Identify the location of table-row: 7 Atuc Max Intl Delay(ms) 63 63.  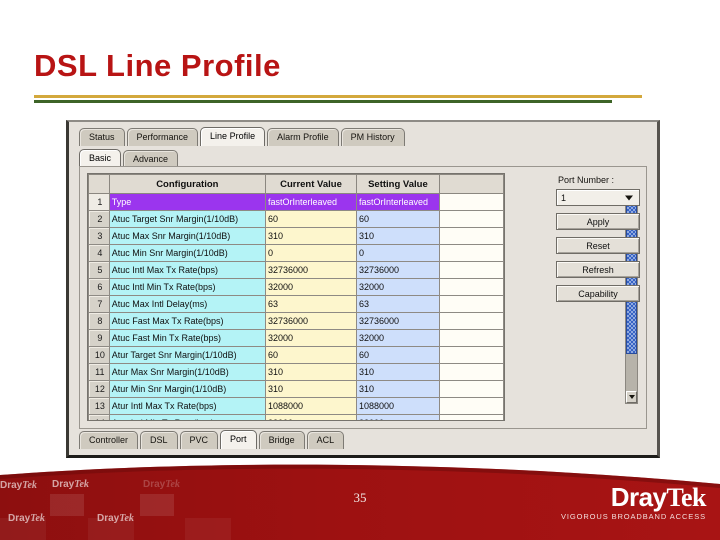
(296, 304).